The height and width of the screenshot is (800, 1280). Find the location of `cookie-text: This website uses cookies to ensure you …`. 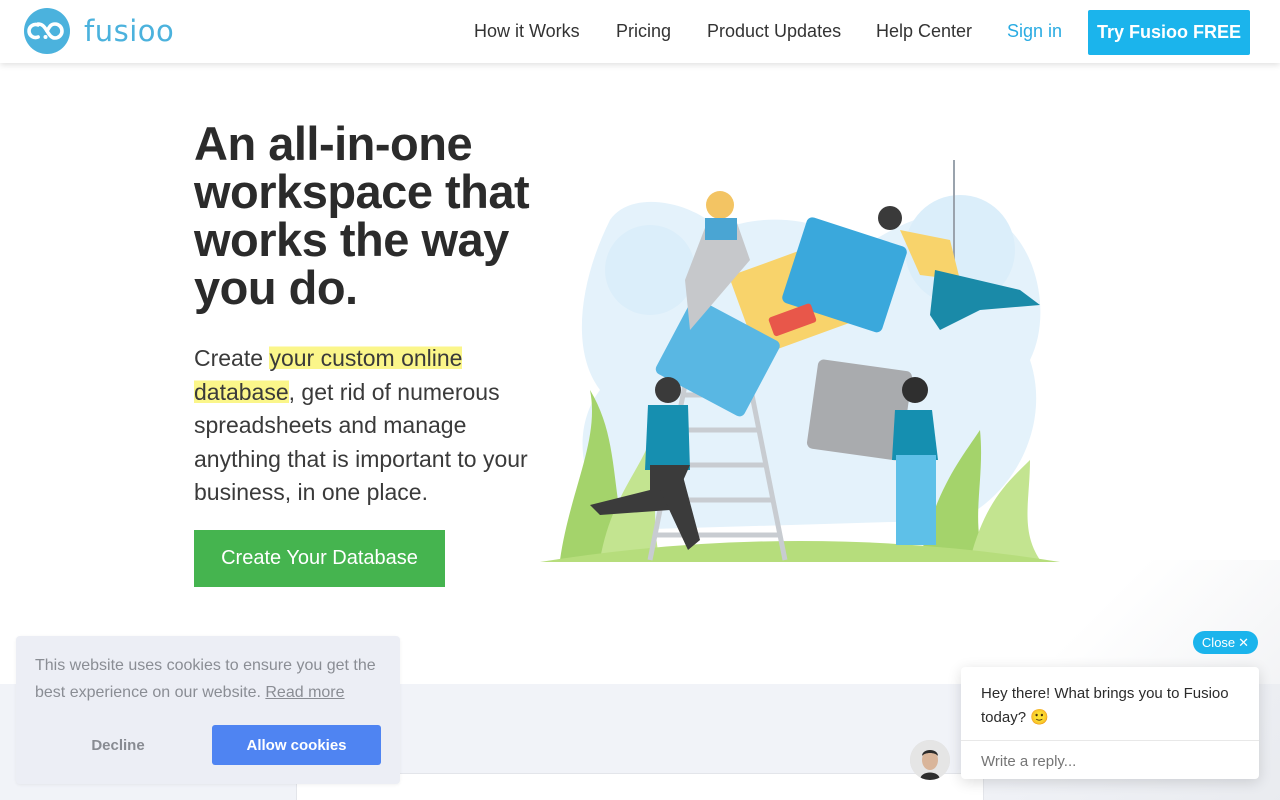

cookie-text: This website uses cookies to ensure you … is located at coordinates (210, 679).